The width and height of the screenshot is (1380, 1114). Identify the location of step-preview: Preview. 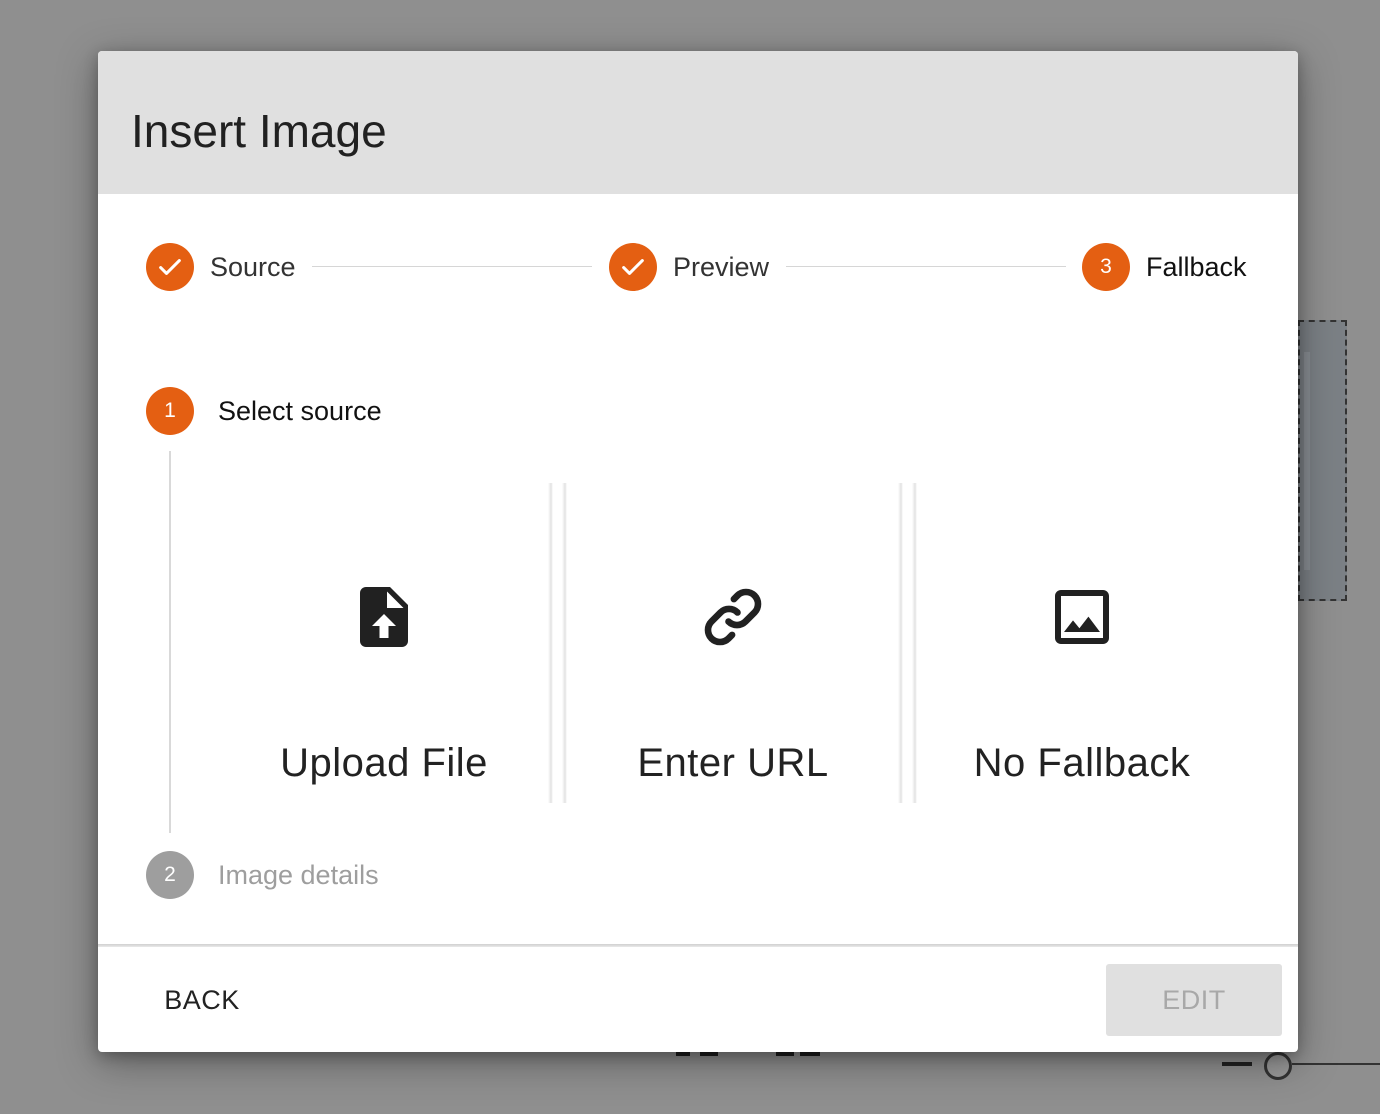
(689, 267).